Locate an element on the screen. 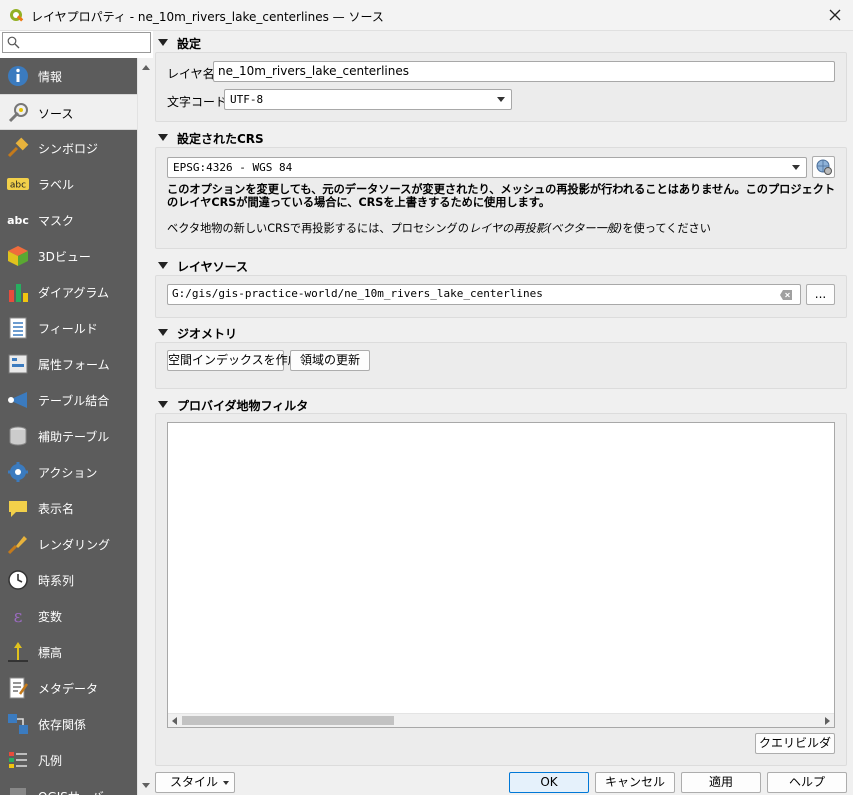  sidebar-item: 補助テーブル is located at coordinates (68, 436).